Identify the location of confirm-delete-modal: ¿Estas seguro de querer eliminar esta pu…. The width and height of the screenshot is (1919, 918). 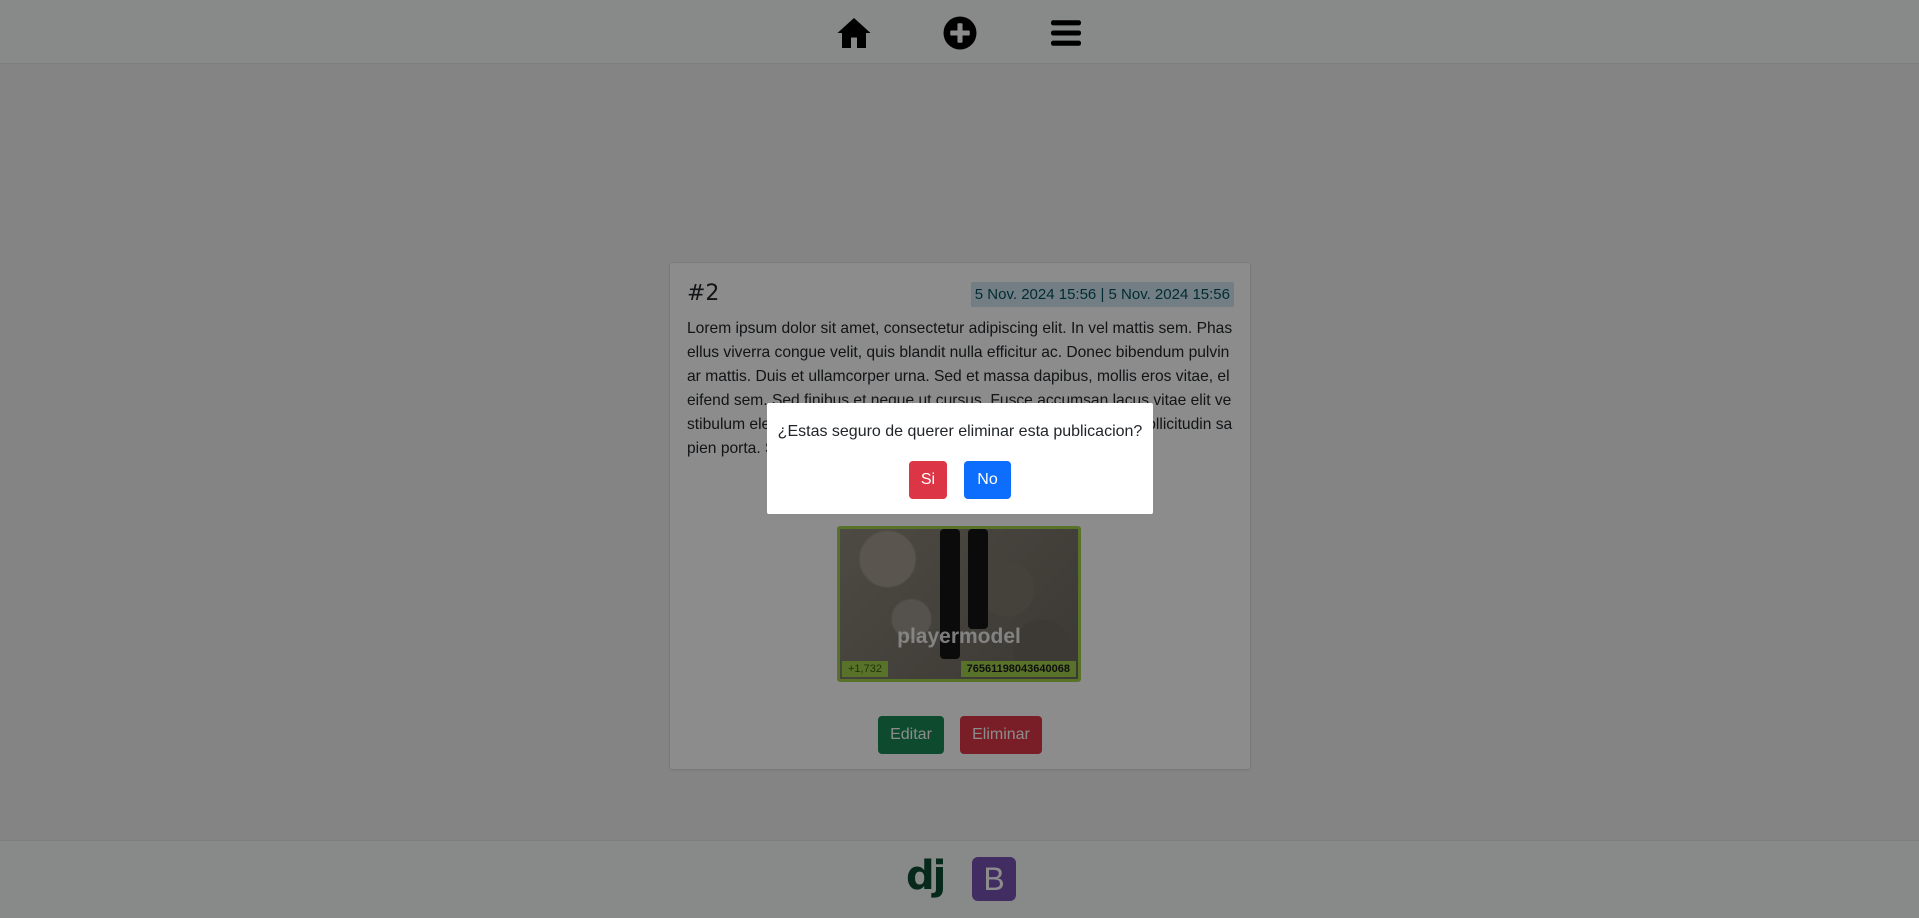
(960, 458).